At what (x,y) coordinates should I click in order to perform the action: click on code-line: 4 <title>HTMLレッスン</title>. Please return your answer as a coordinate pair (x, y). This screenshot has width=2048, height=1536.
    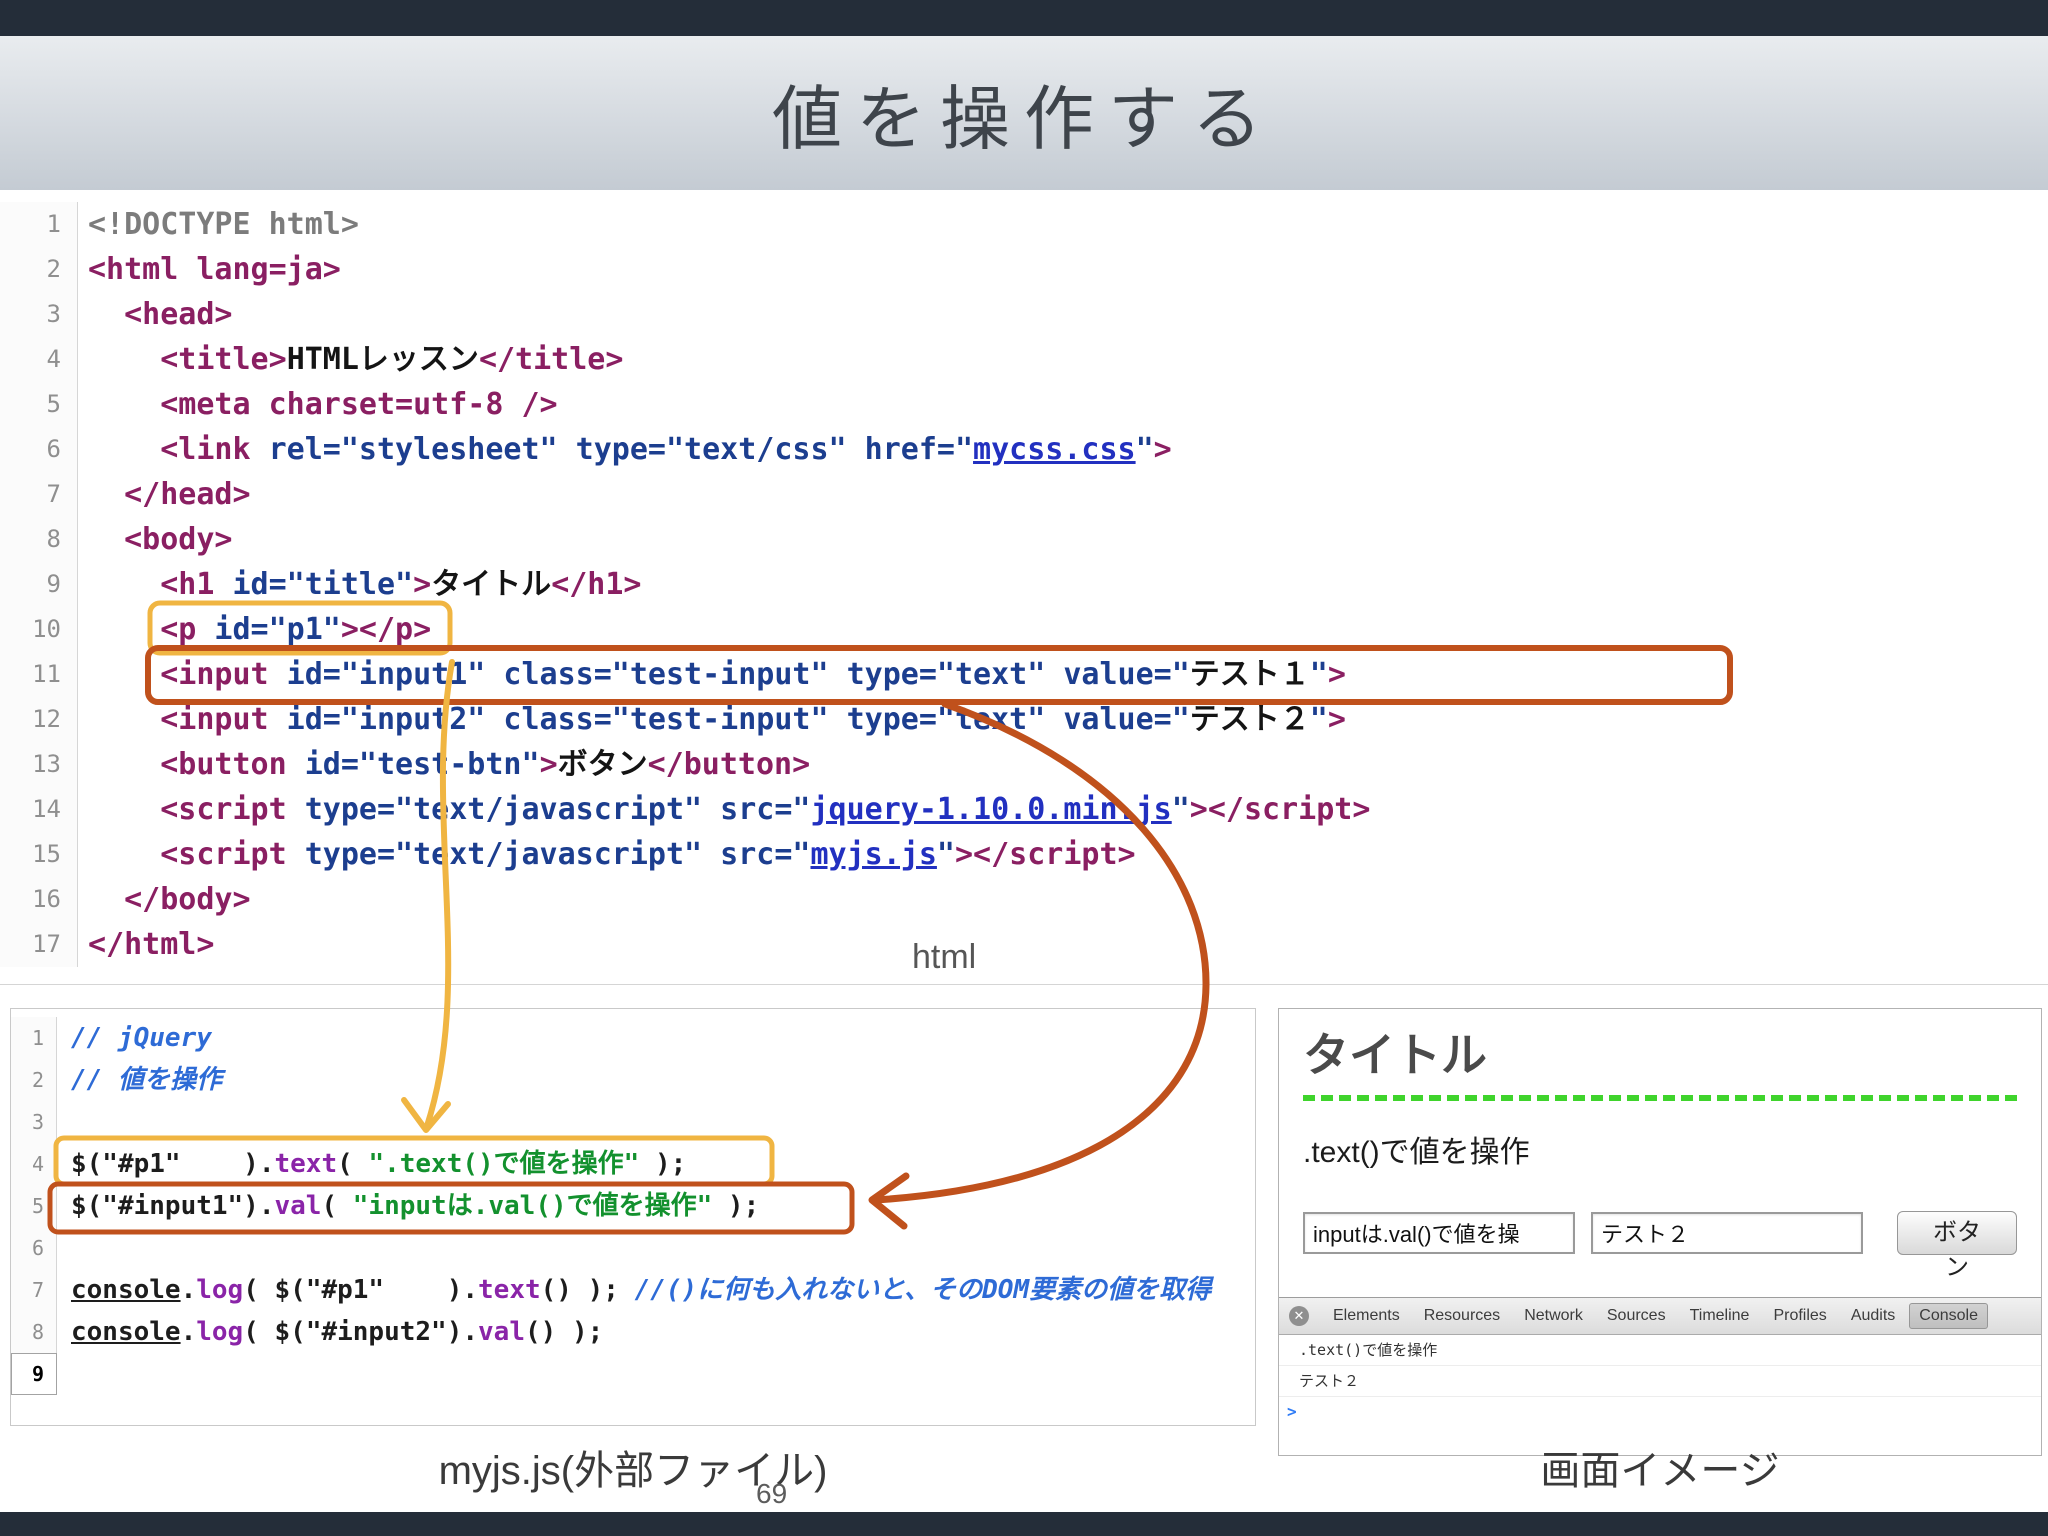
    Looking at the image, I should click on (1024, 359).